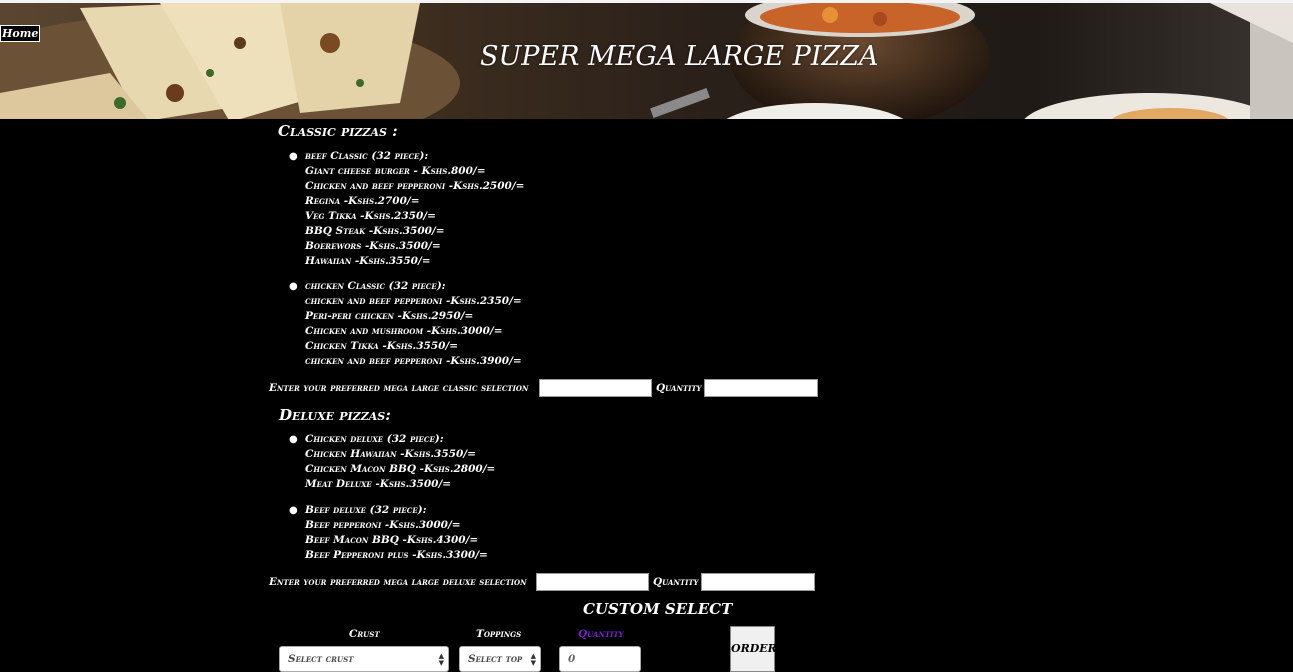  I want to click on deluxe-quantity-input, so click(758, 582).